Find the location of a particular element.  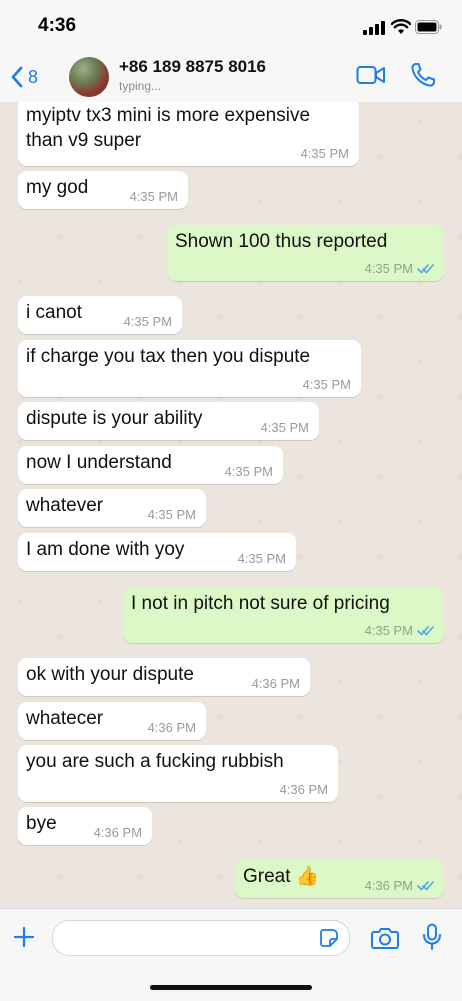

message-bubble-6: dispute is your ability 4:35 PM is located at coordinates (168, 421).